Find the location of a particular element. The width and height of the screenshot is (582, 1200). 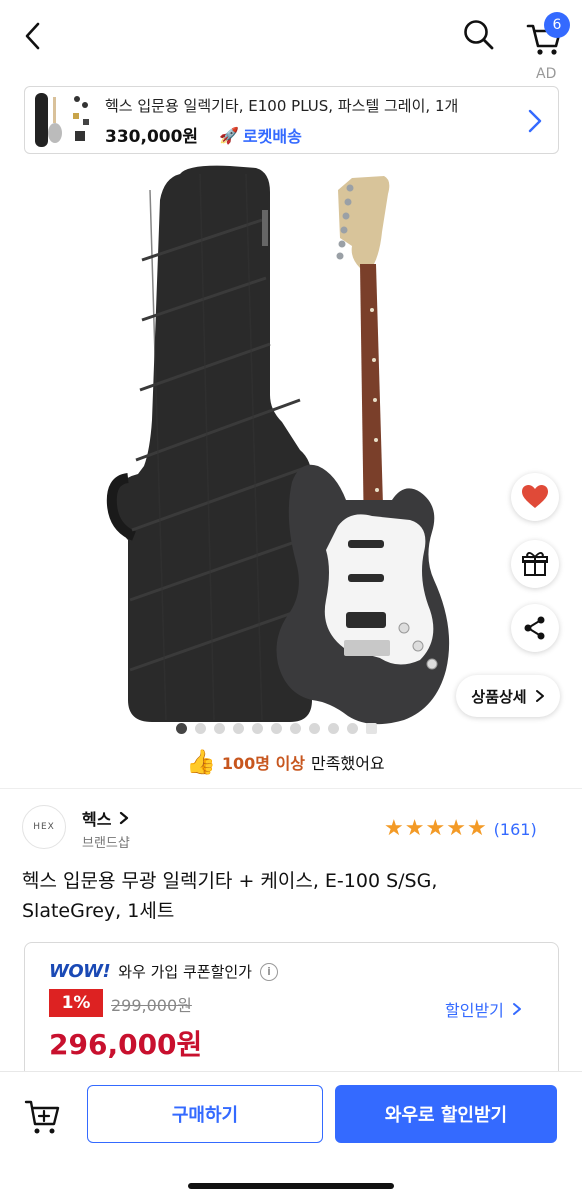

gift-button is located at coordinates (535, 564).